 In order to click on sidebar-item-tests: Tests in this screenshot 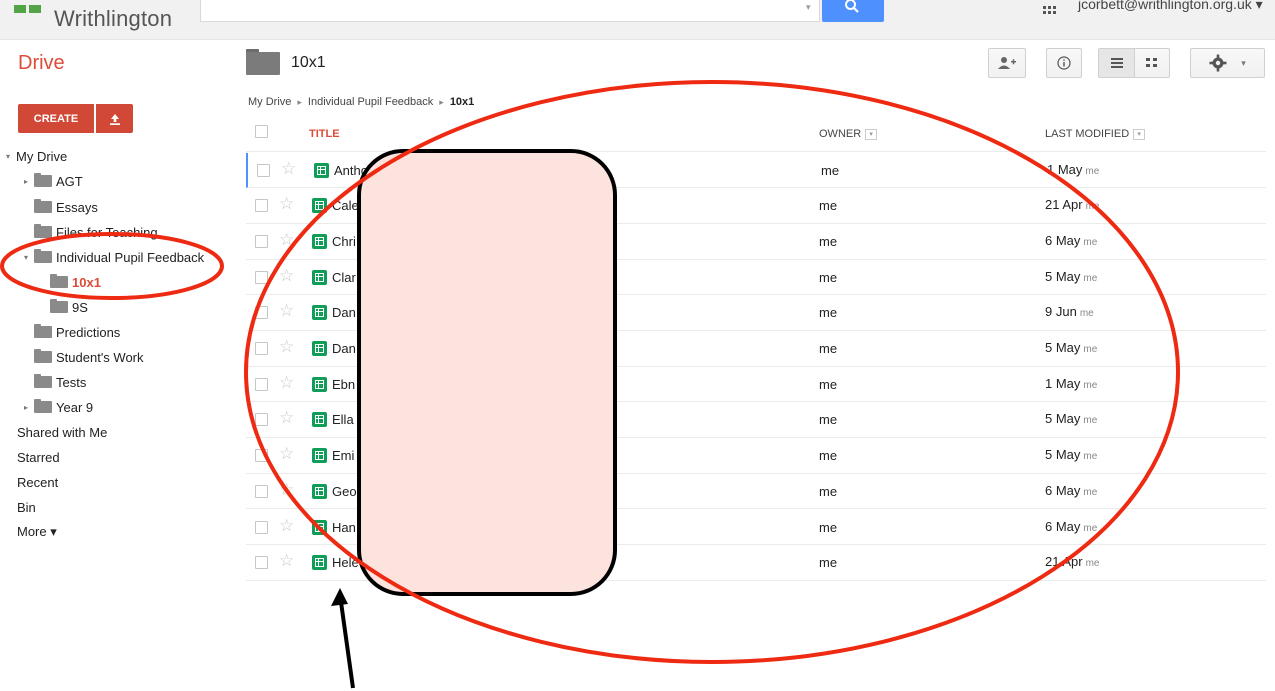, I will do `click(60, 382)`.